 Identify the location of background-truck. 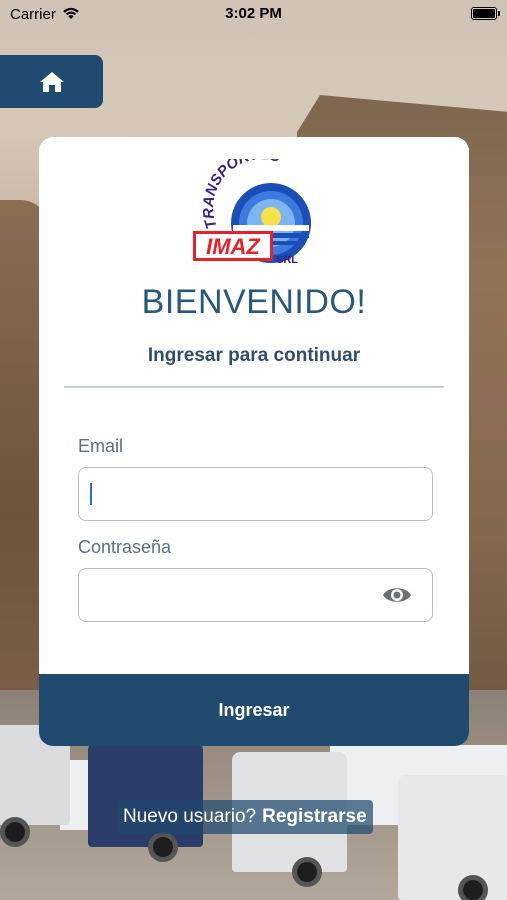
(452, 837).